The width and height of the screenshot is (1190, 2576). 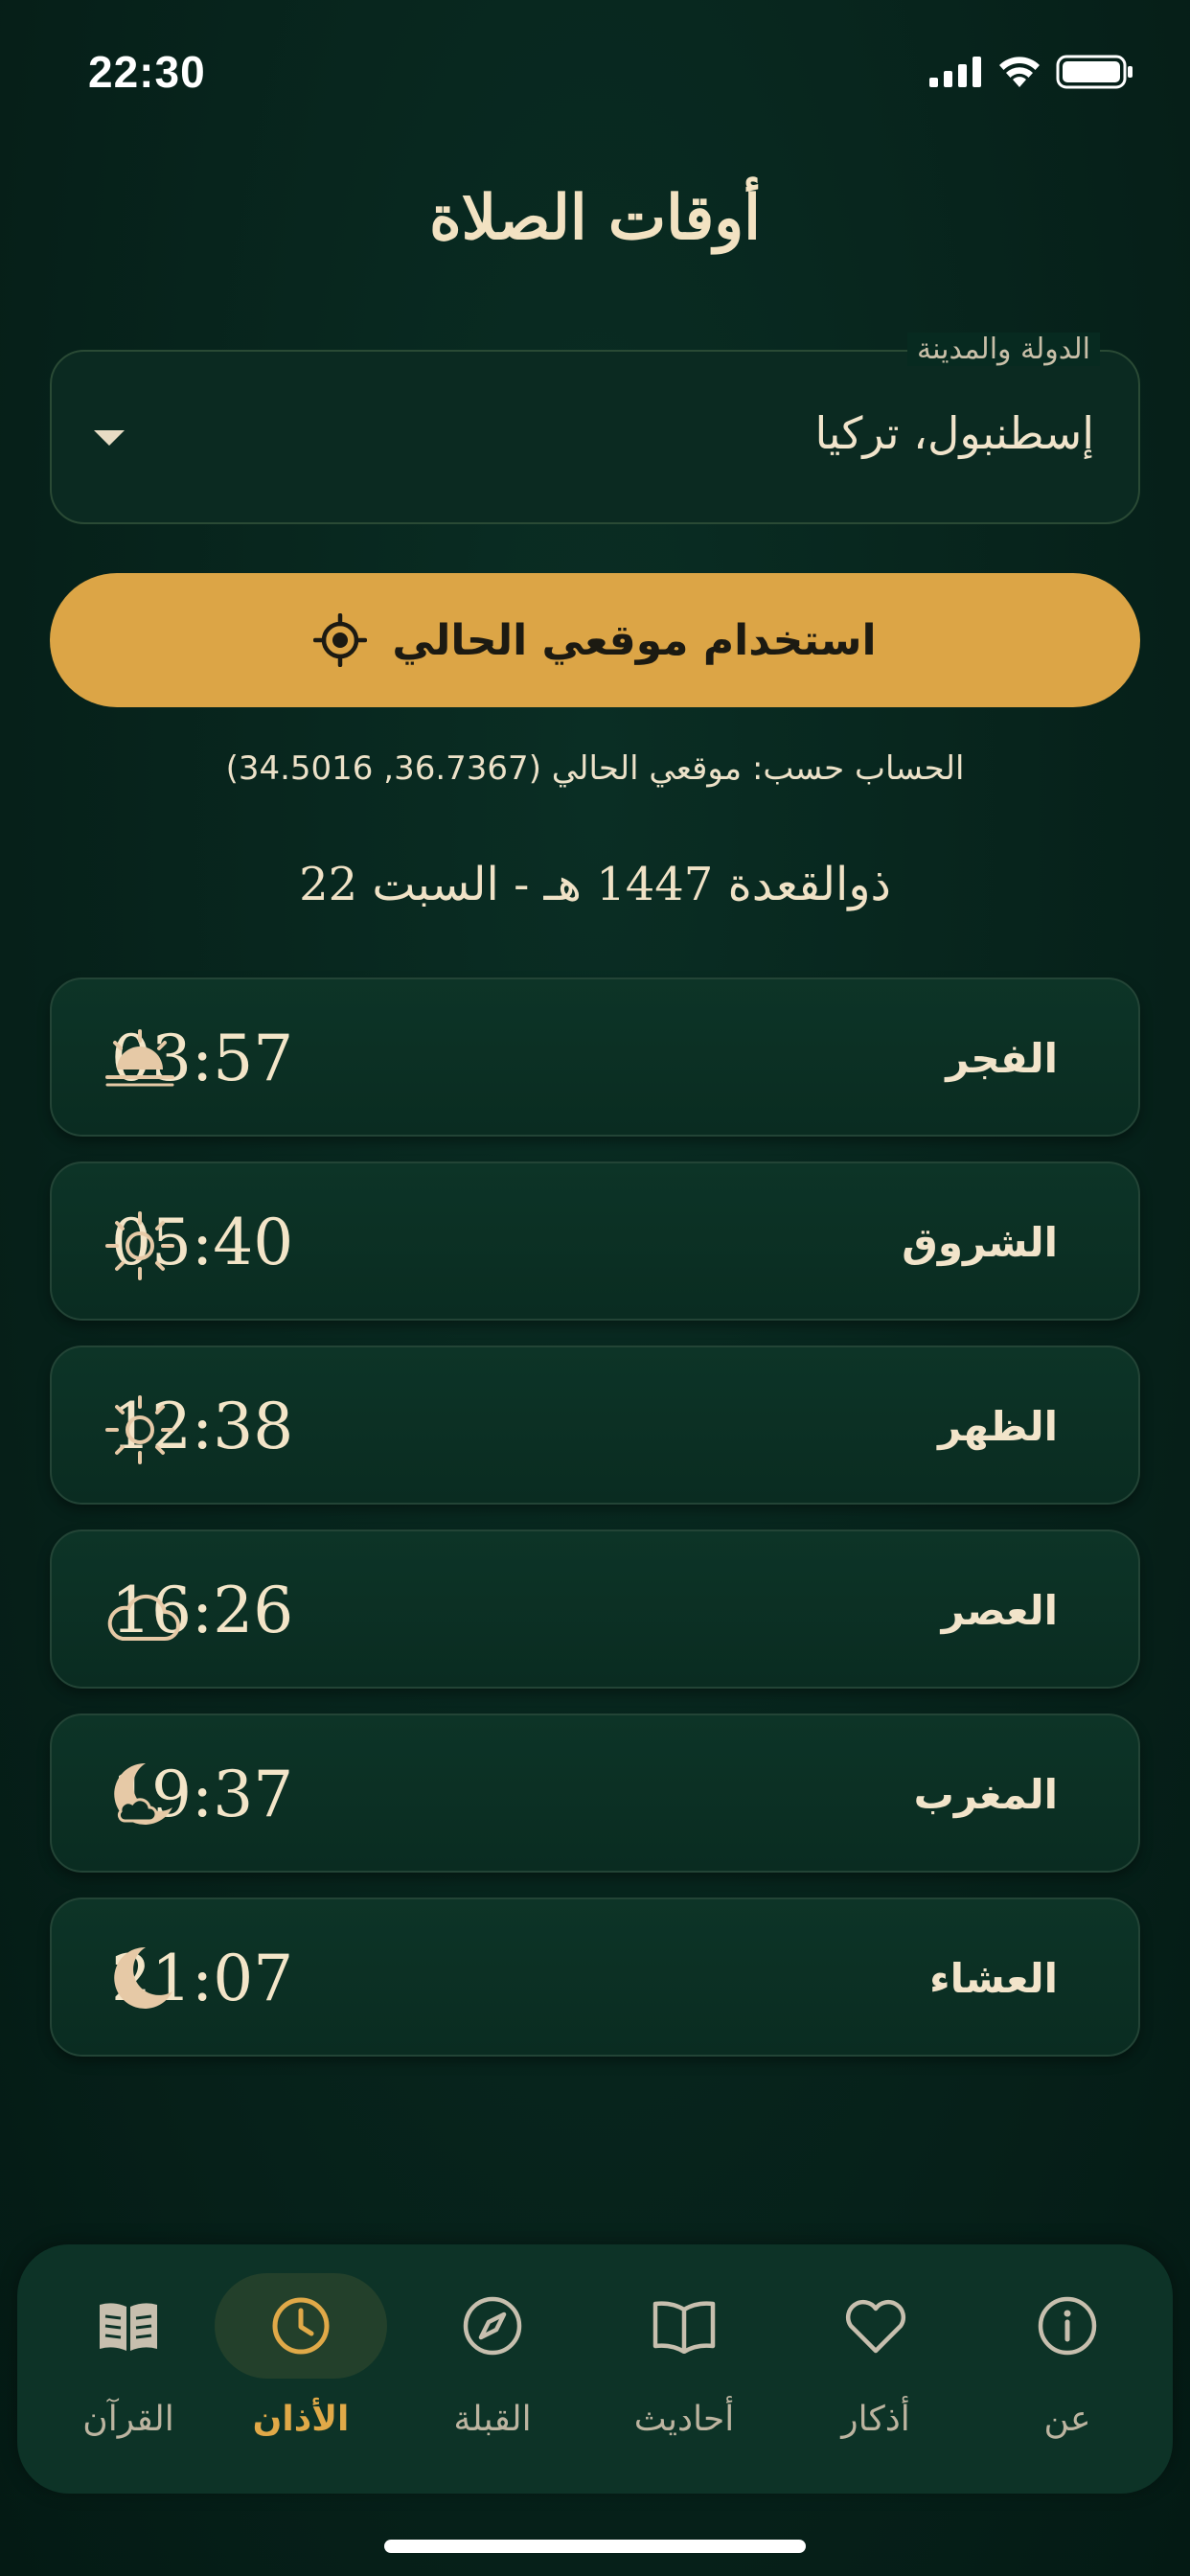 I want to click on prayer-name: الفجر, so click(x=1002, y=1058).